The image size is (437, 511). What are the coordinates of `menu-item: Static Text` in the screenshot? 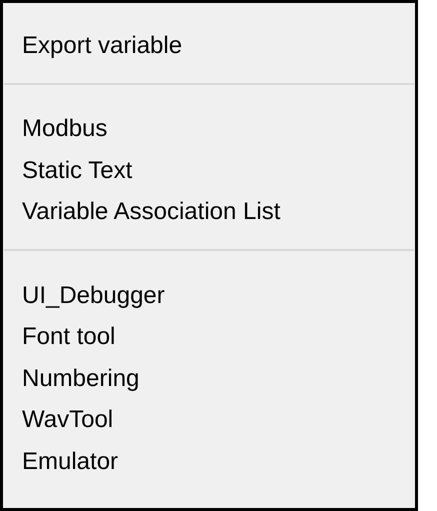 It's located at (77, 170).